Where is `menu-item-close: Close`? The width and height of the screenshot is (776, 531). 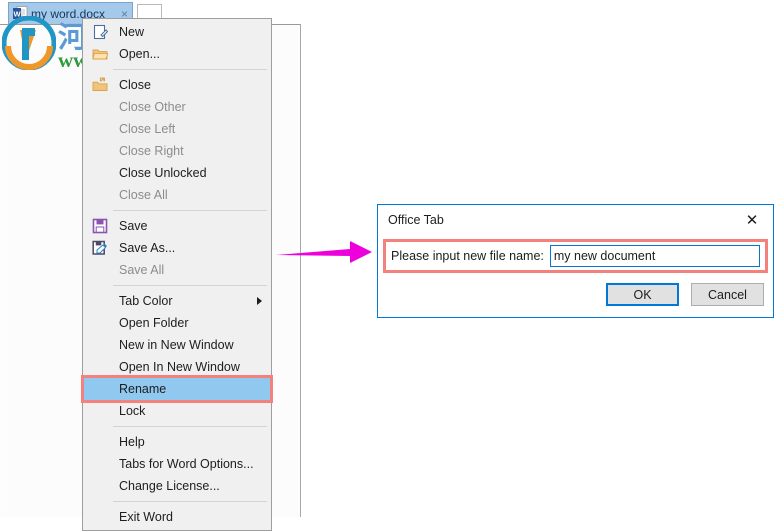 menu-item-close: Close is located at coordinates (177, 85).